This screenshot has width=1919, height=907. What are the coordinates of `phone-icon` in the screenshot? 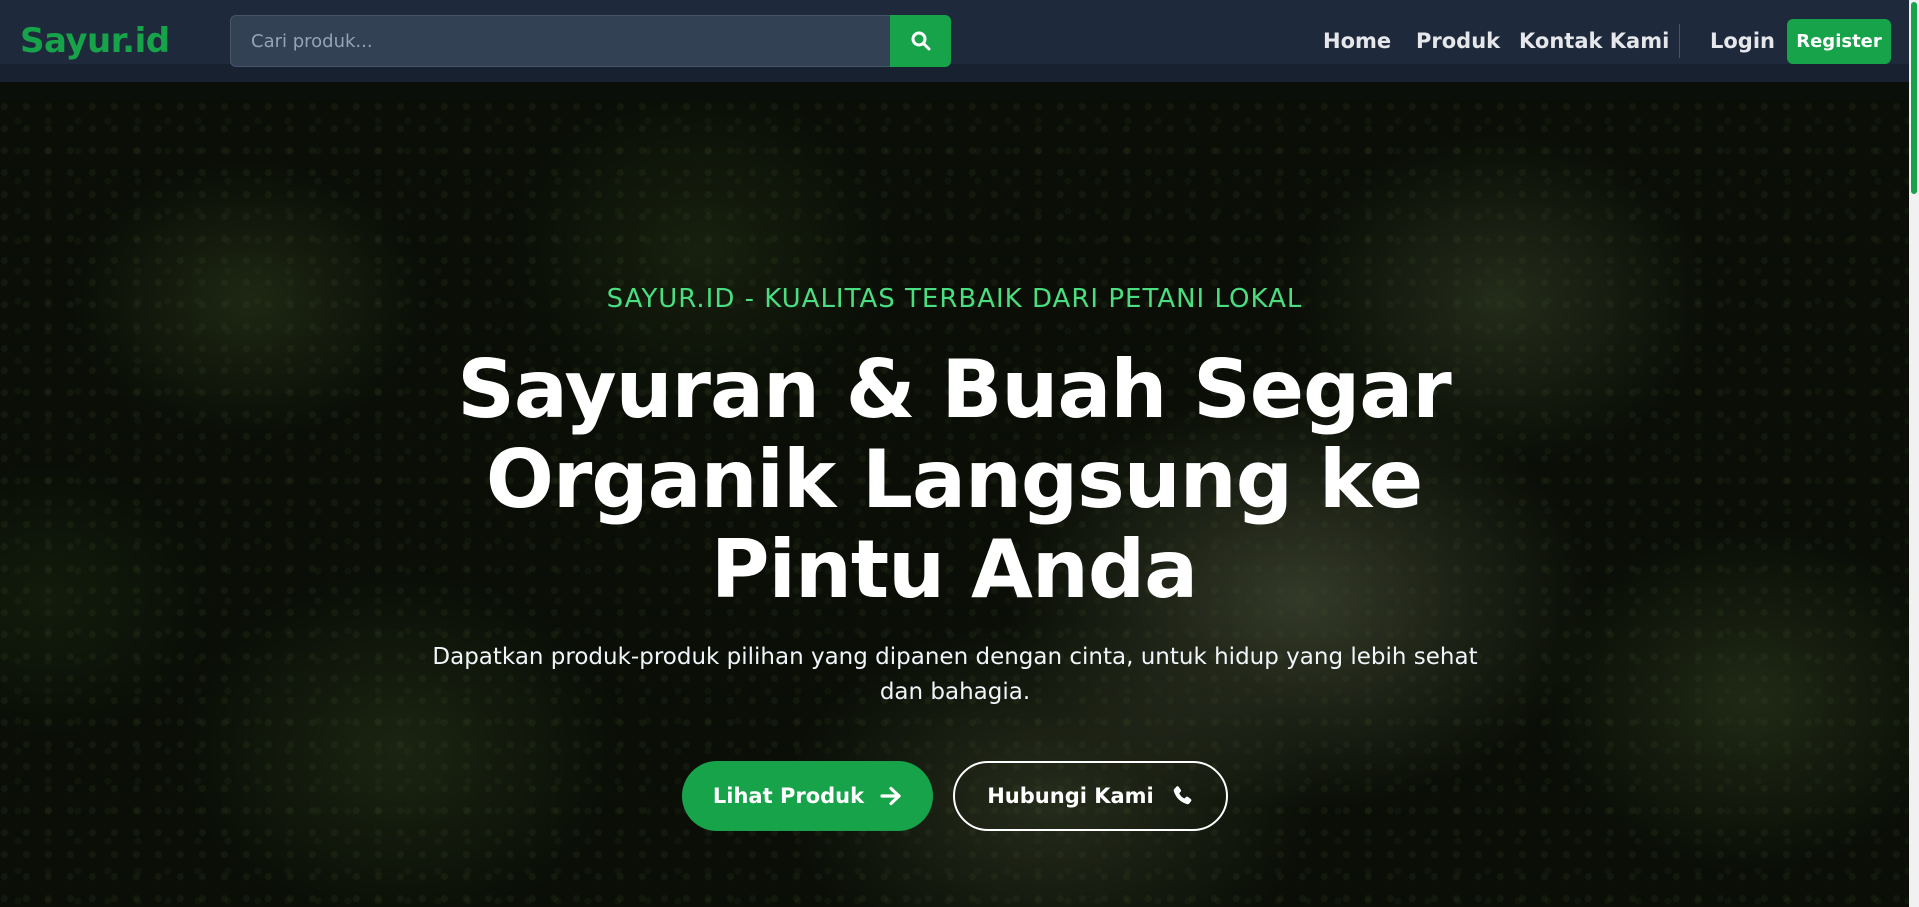 It's located at (1182, 796).